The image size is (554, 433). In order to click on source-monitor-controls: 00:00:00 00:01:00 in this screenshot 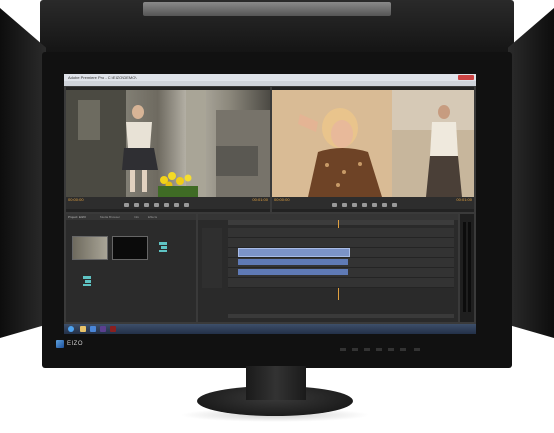, I will do `click(168, 203)`.